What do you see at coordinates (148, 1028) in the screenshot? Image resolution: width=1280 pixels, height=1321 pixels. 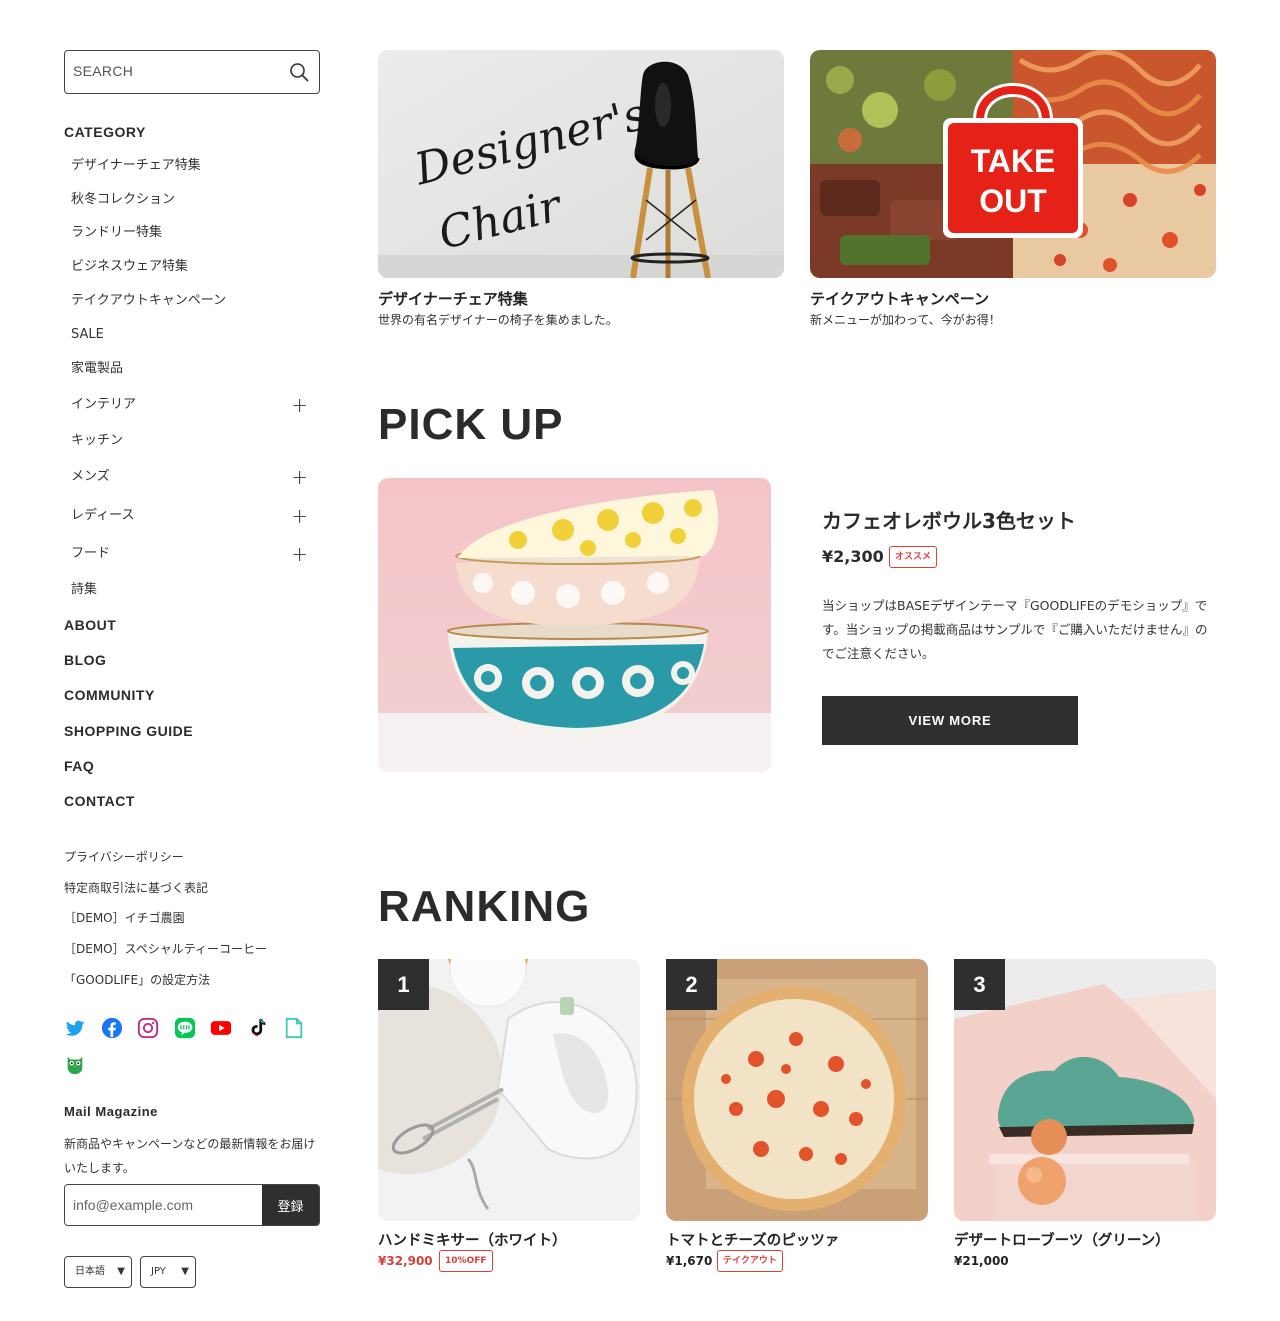 I see `instagram-icon` at bounding box center [148, 1028].